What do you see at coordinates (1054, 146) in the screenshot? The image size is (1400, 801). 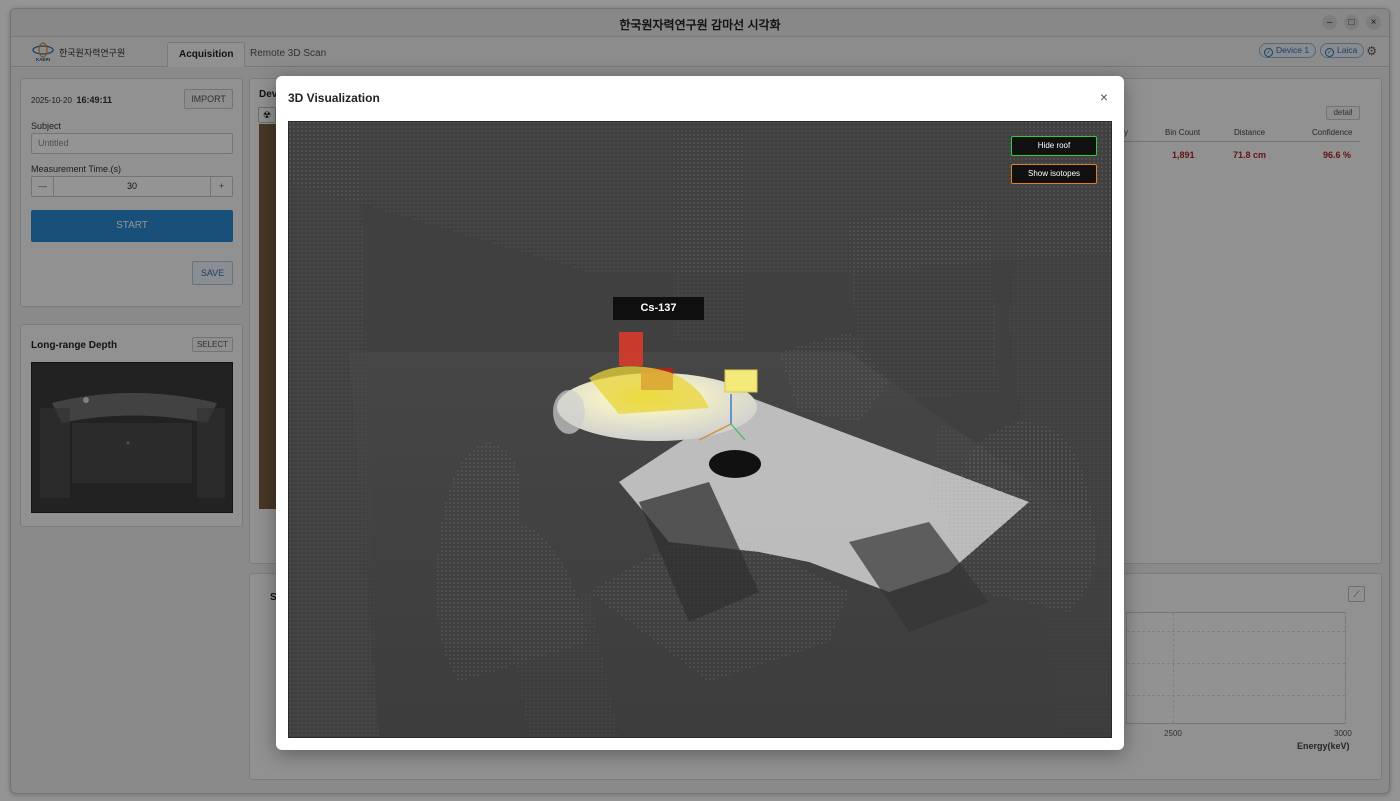 I see `hide-roof-button: Hide roof` at bounding box center [1054, 146].